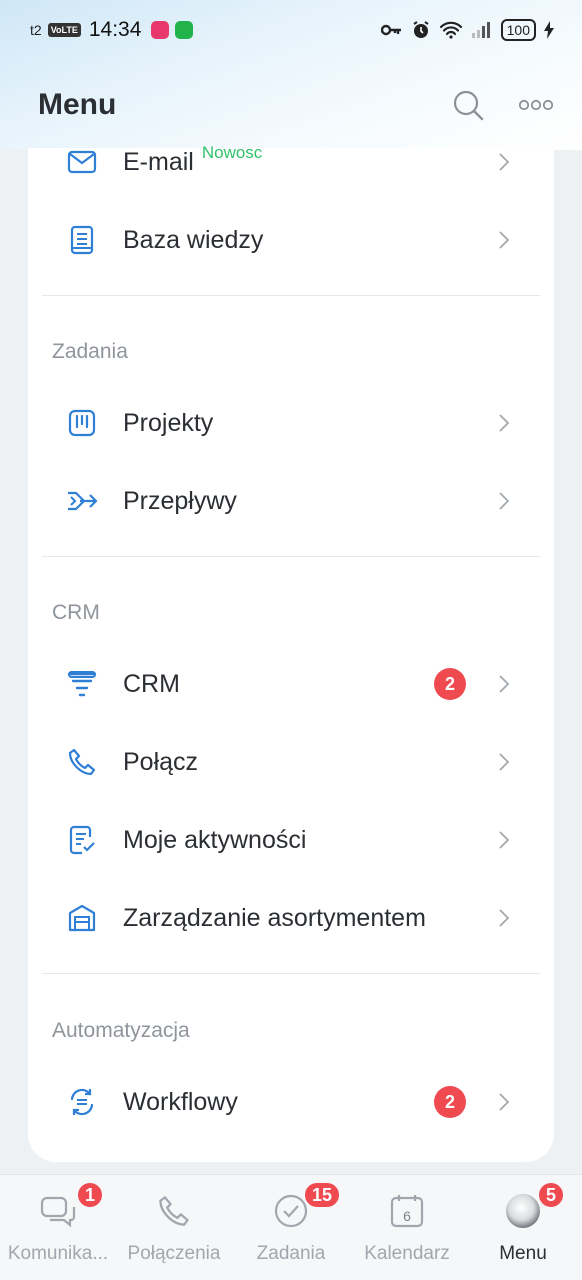  I want to click on section-title-crm: CRM, so click(76, 612).